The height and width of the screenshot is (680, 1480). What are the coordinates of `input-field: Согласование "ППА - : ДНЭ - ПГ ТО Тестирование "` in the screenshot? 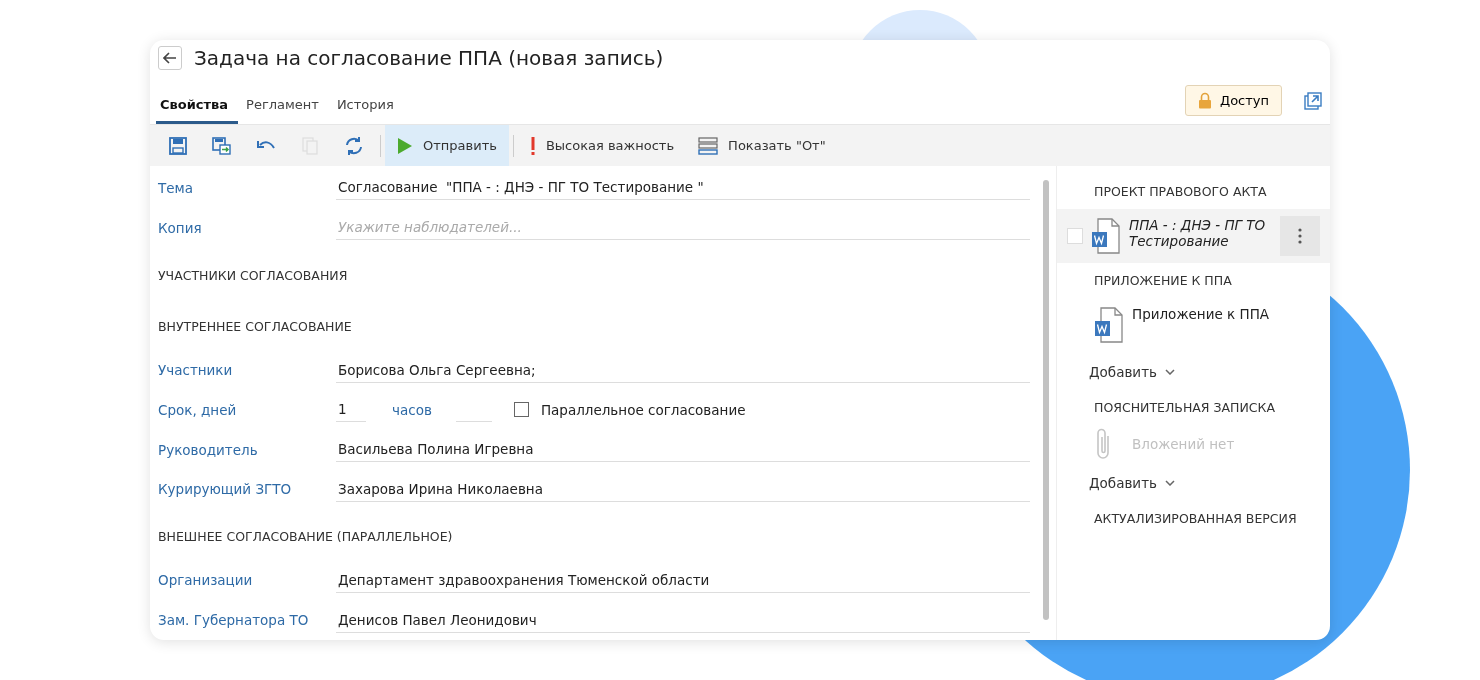 It's located at (683, 188).